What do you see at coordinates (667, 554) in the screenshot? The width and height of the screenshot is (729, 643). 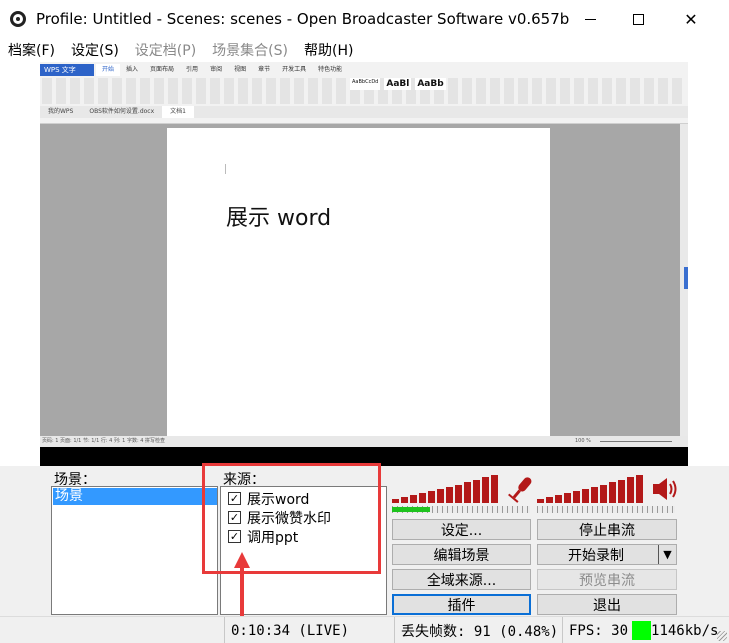 I see `chevron-down-icon: ▼` at bounding box center [667, 554].